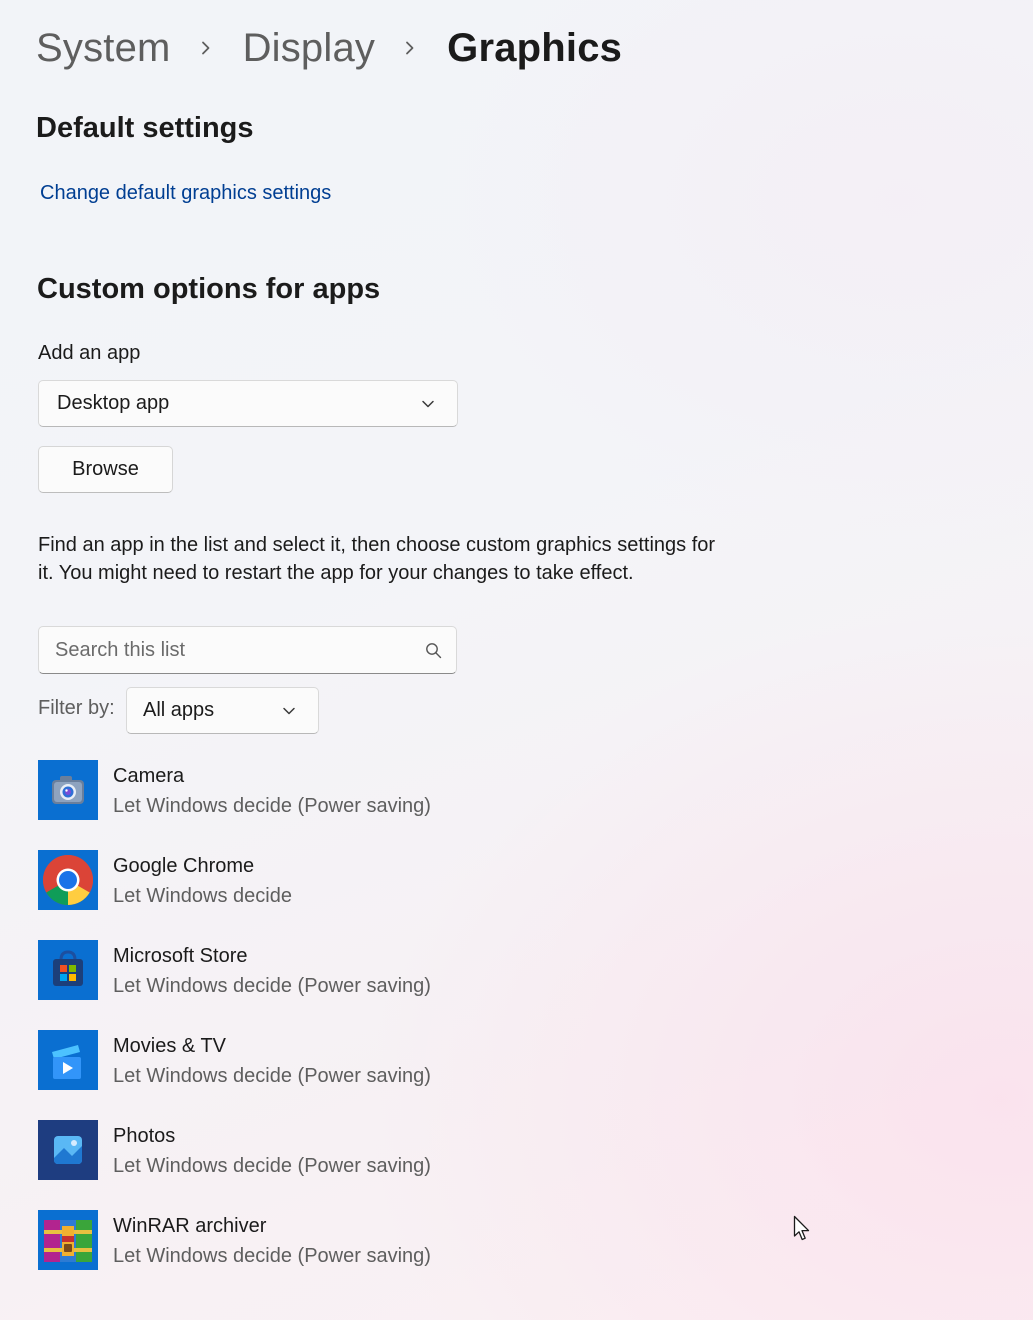  What do you see at coordinates (190, 1226) in the screenshot?
I see `app-name: WinRAR archiver` at bounding box center [190, 1226].